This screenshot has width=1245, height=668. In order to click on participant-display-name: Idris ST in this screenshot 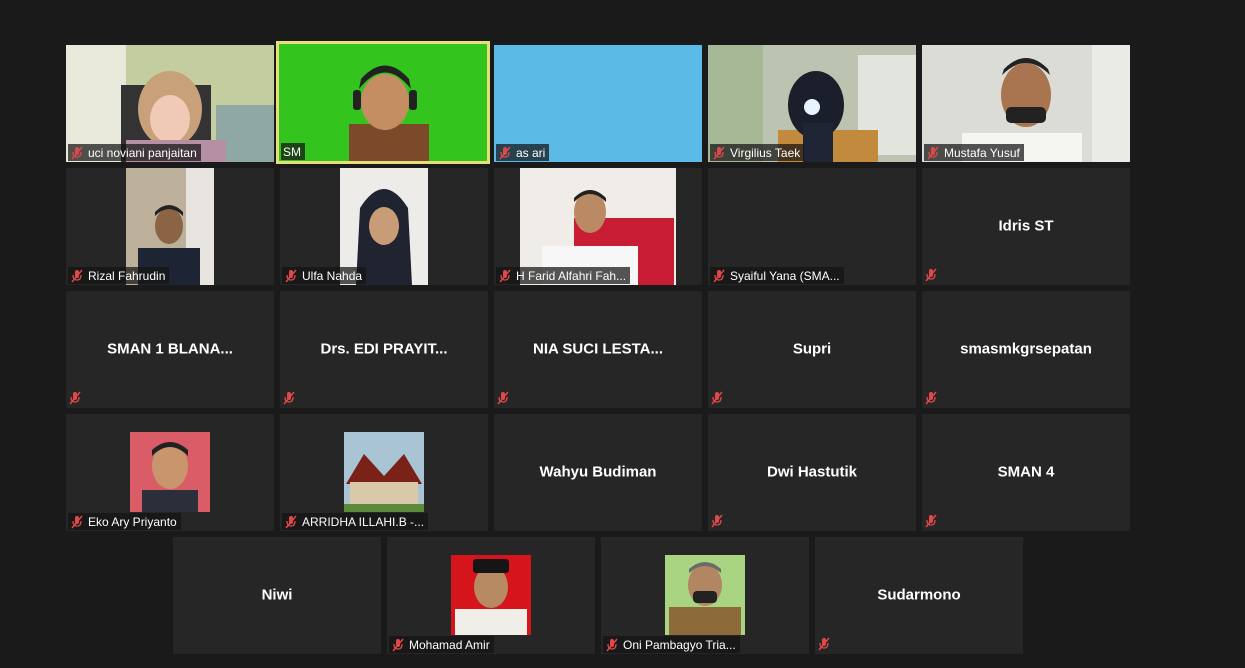, I will do `click(1026, 226)`.